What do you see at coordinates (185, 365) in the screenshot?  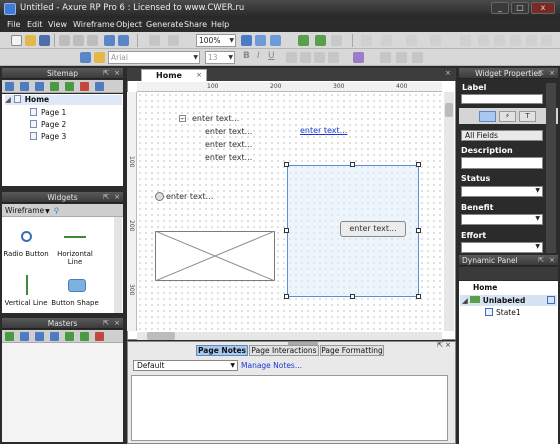 I see `notes-field-set-select: Default ▼` at bounding box center [185, 365].